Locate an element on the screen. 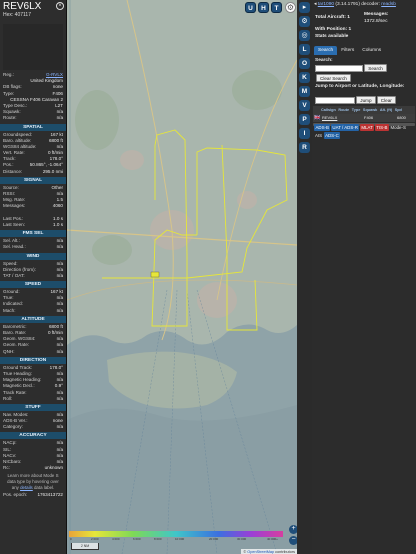  with-position: With Position: 1 is located at coordinates (333, 29).